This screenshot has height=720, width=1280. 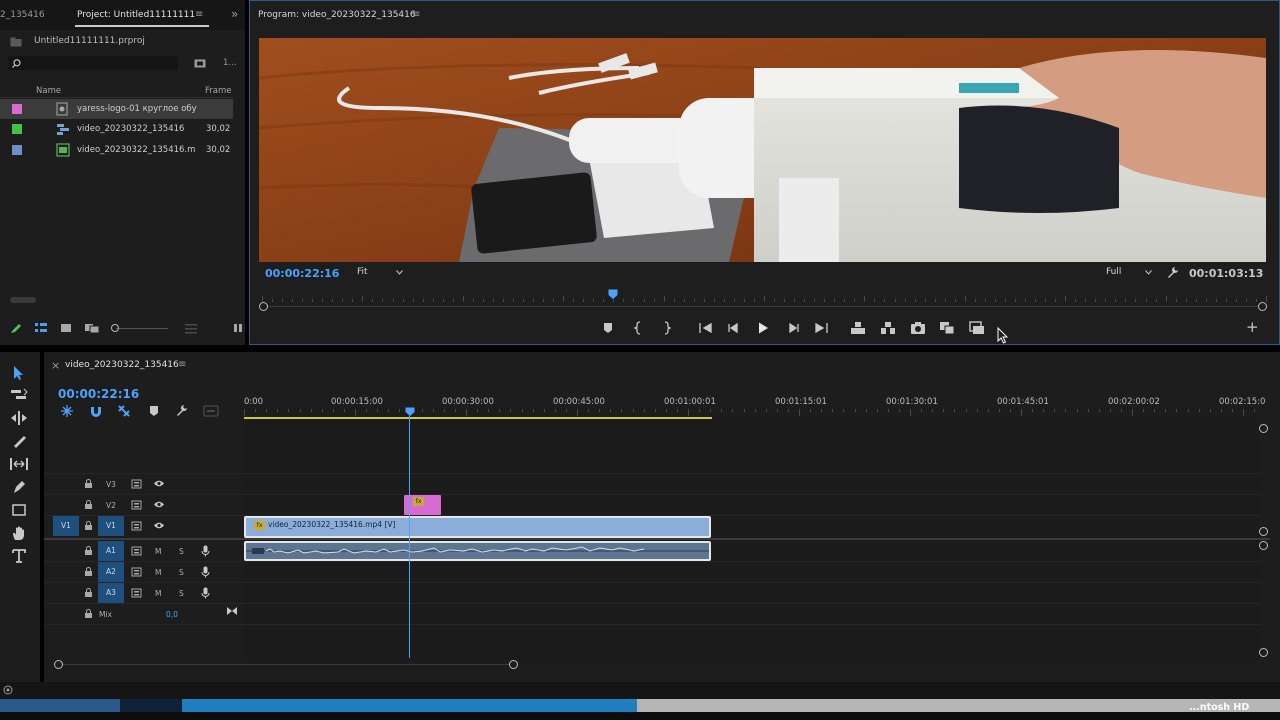 What do you see at coordinates (136, 15) in the screenshot?
I see `tab-project: Project: Untitled11111111` at bounding box center [136, 15].